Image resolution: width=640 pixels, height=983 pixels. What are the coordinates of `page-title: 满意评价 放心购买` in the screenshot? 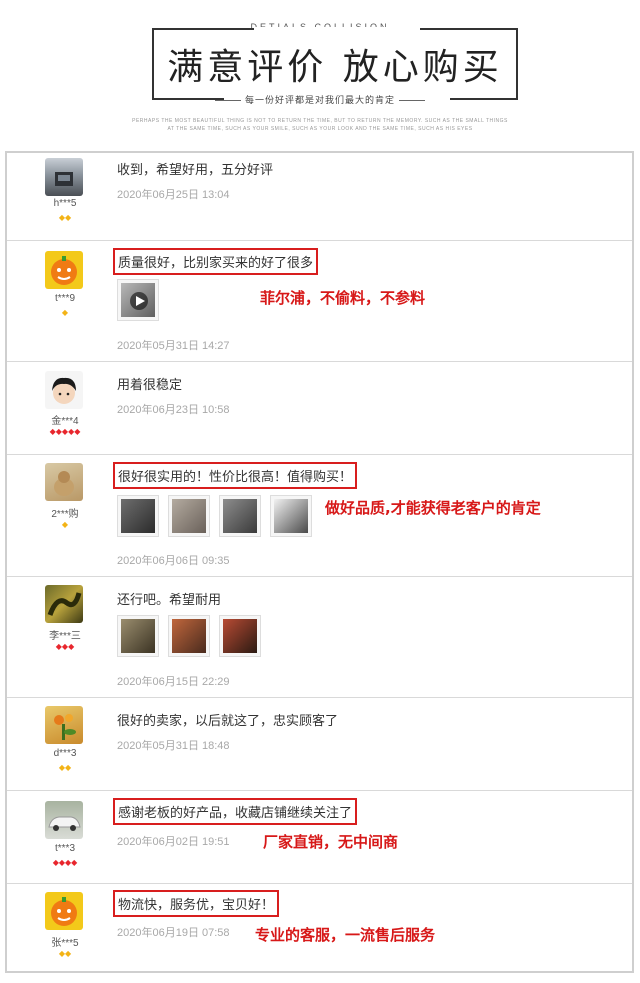 It's located at (335, 67).